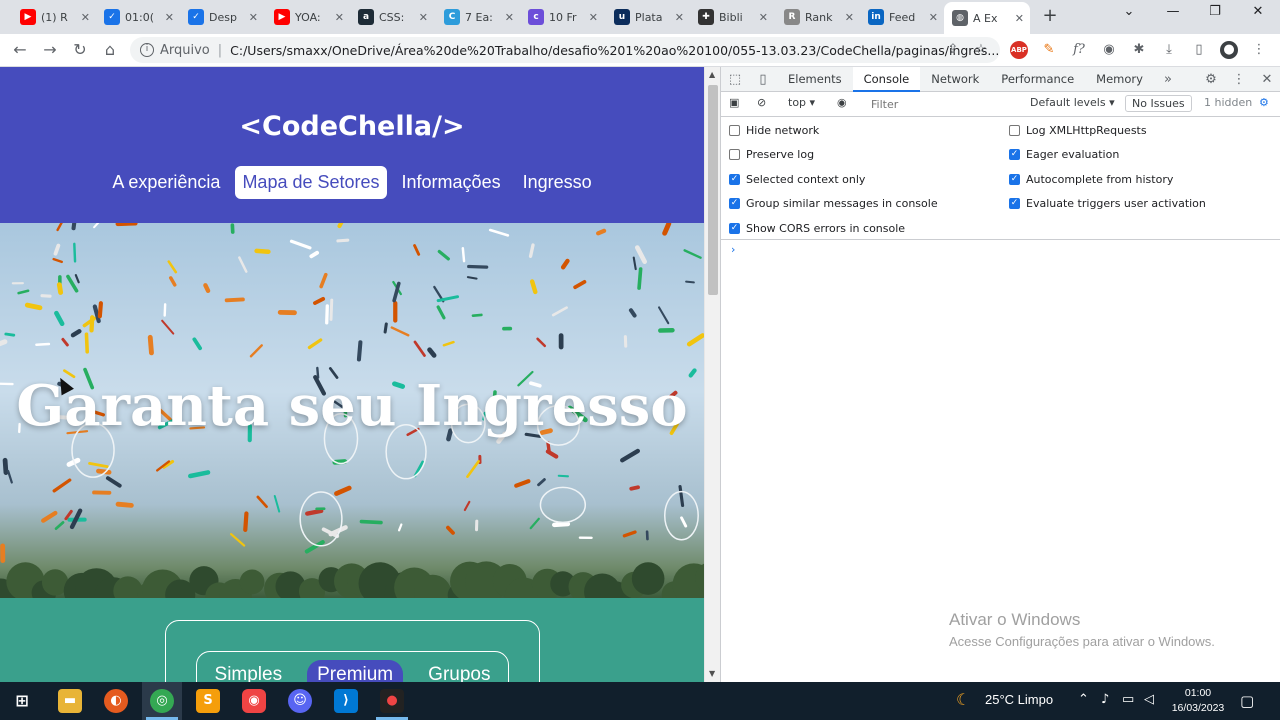 The image size is (1280, 720). I want to click on function-icon: f?, so click(1079, 50).